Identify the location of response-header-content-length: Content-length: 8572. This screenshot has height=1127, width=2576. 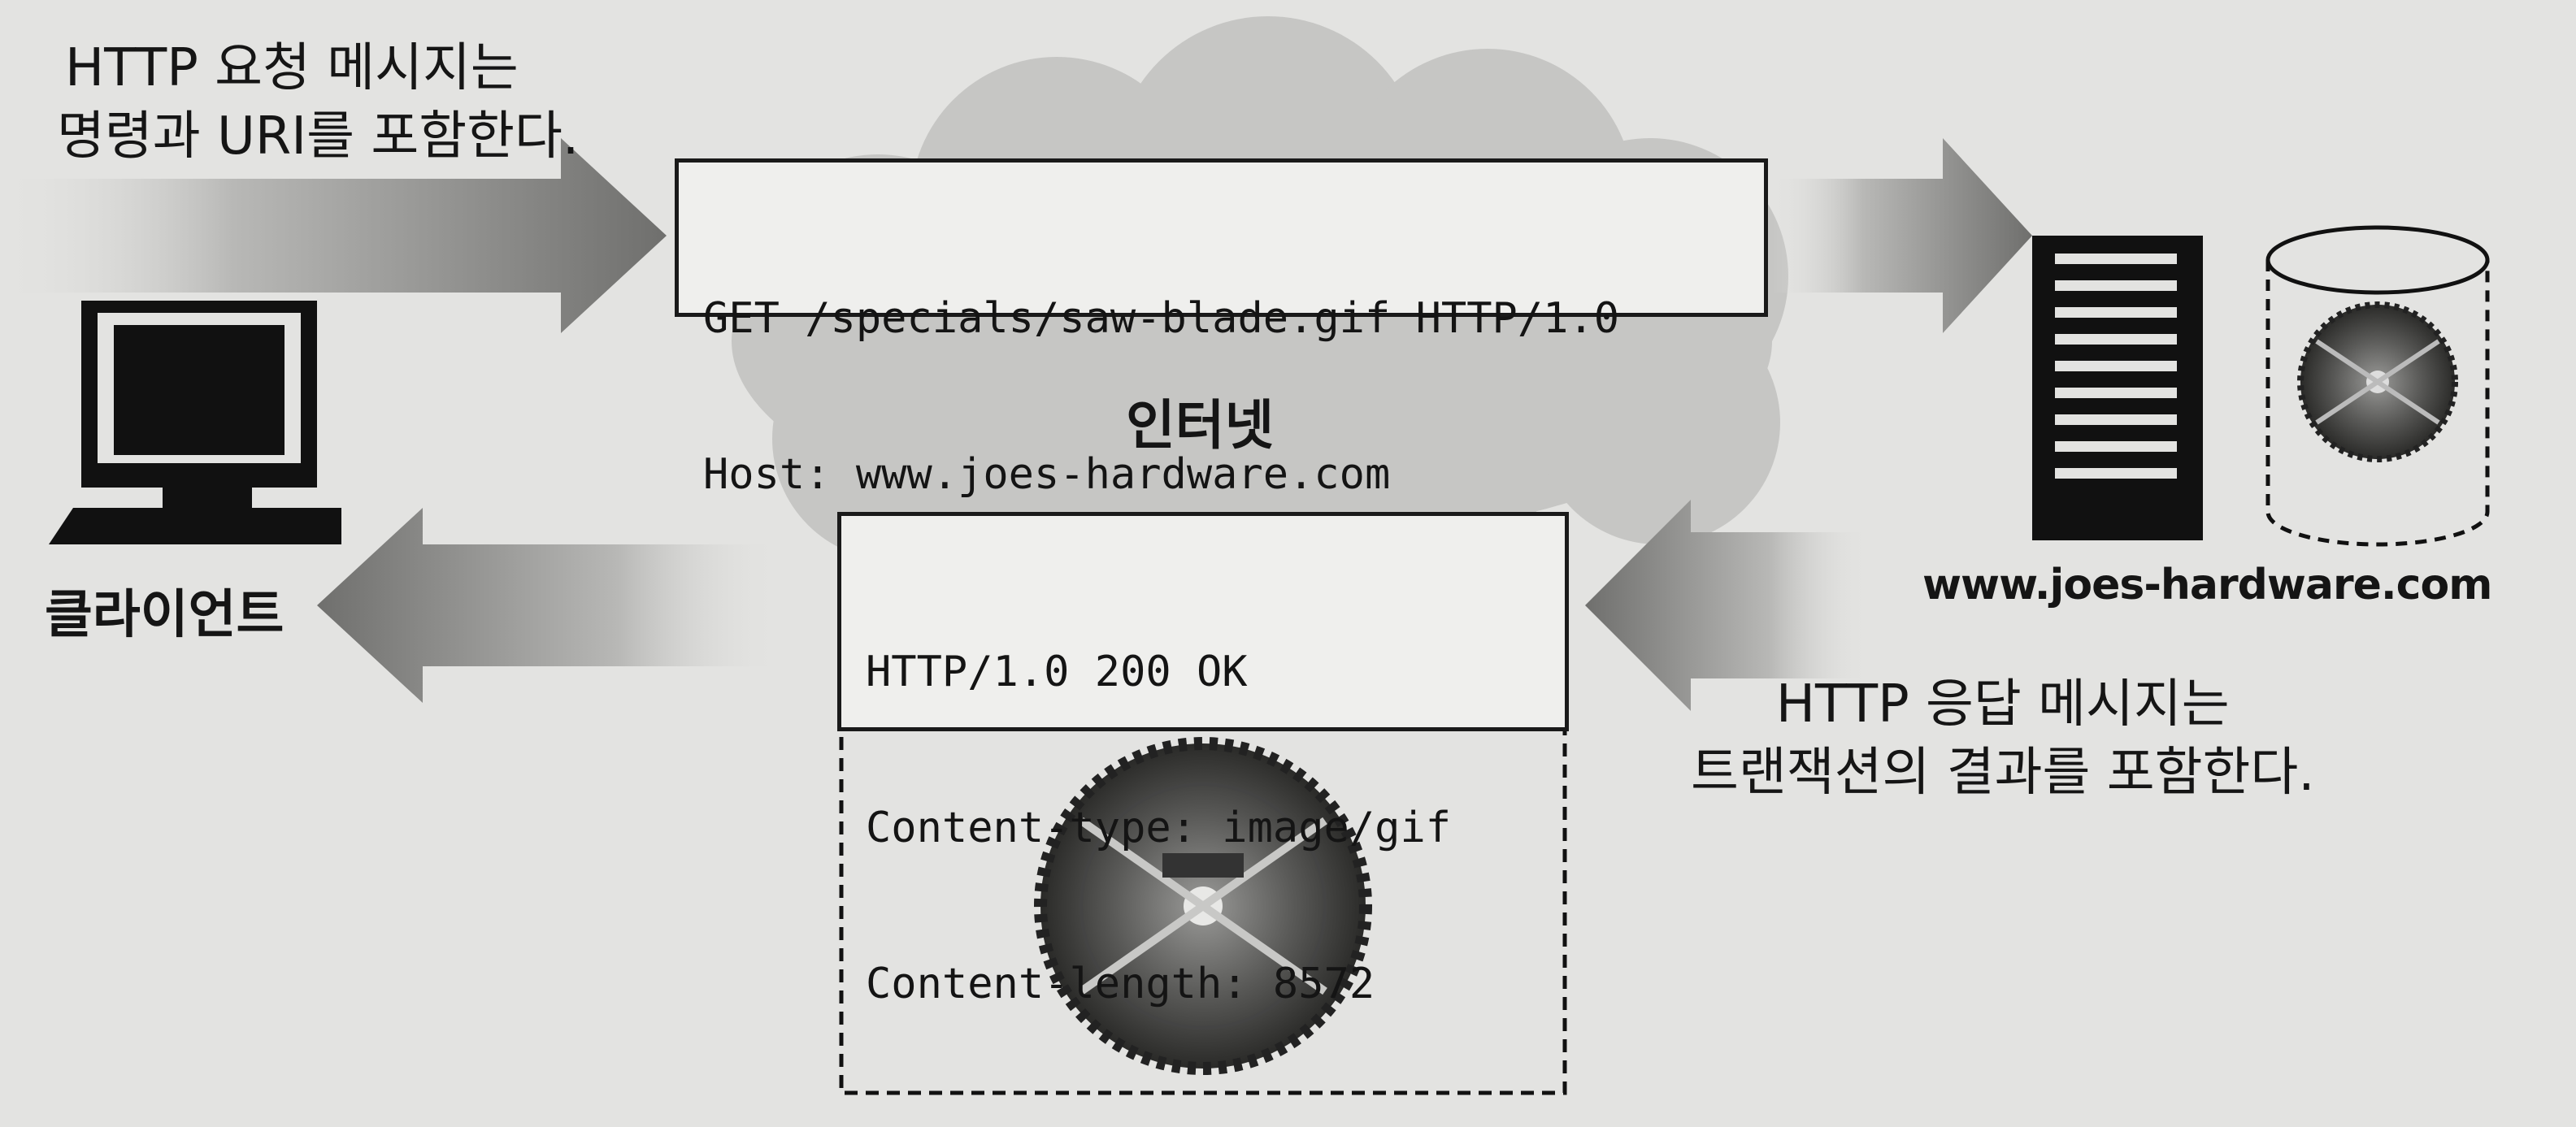
(1120, 984).